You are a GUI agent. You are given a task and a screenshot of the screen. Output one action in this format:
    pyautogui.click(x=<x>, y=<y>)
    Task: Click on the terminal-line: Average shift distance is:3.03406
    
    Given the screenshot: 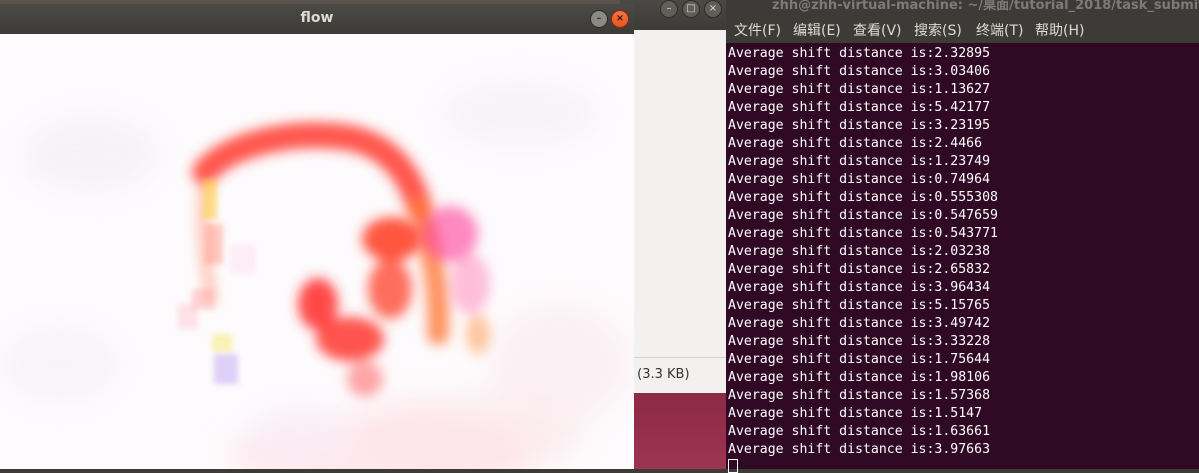 What is the action you would take?
    pyautogui.click(x=859, y=71)
    